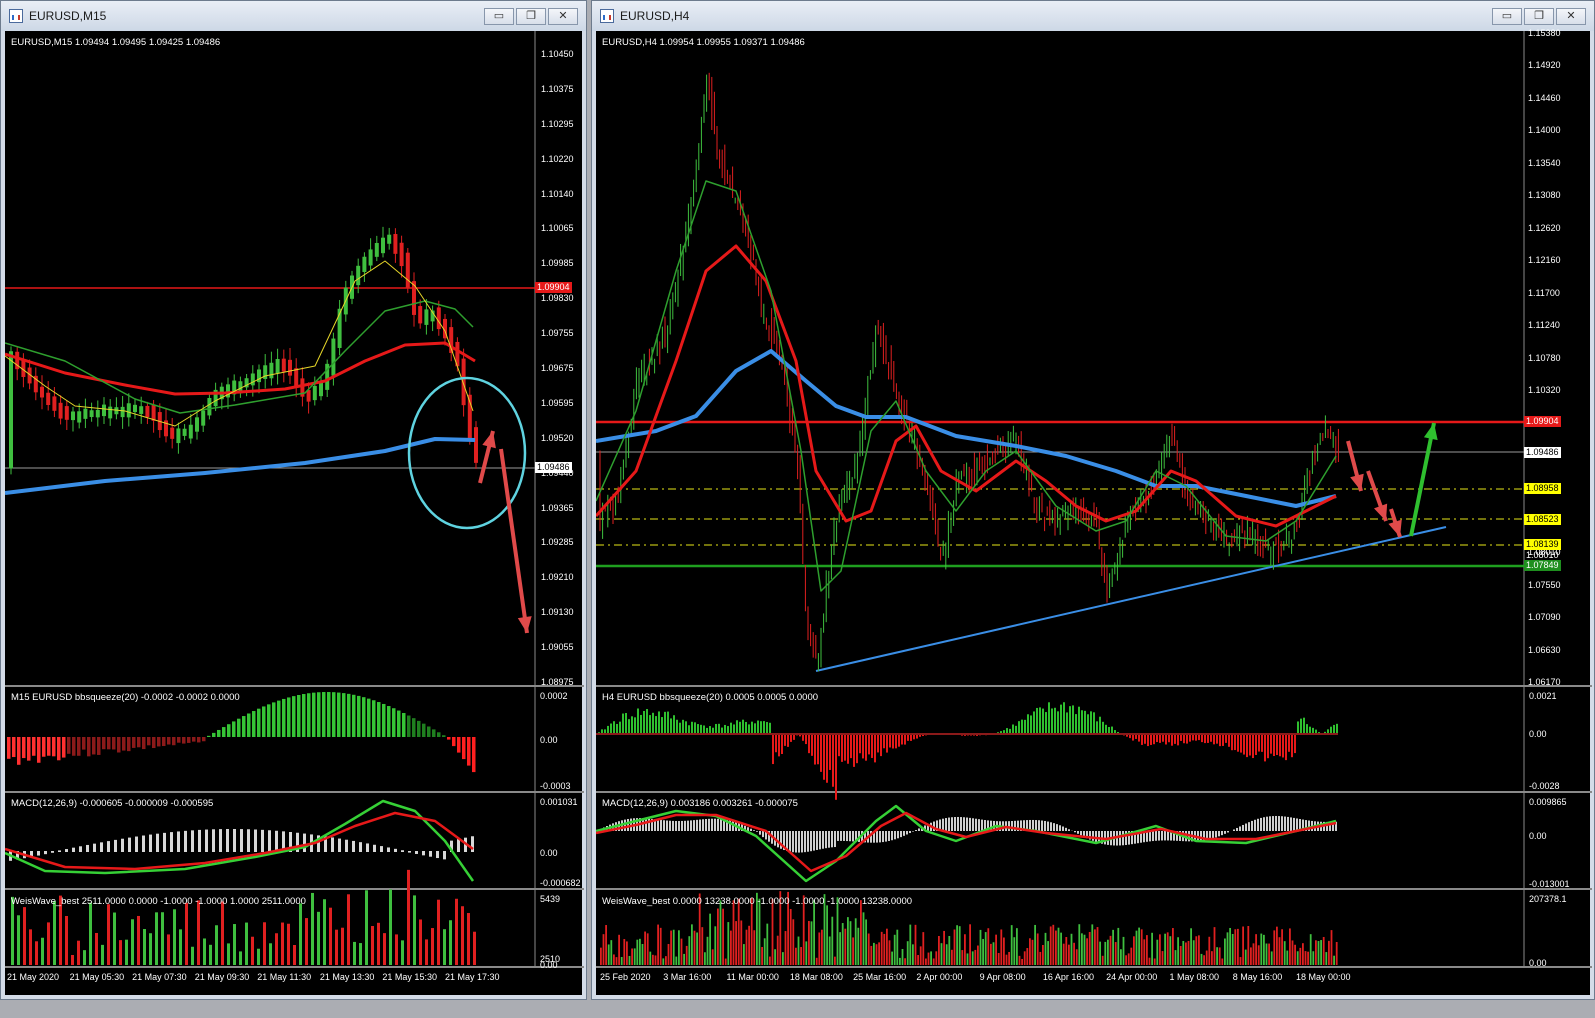  What do you see at coordinates (557, 507) in the screenshot?
I see `price-axis-tick: 1.09365` at bounding box center [557, 507].